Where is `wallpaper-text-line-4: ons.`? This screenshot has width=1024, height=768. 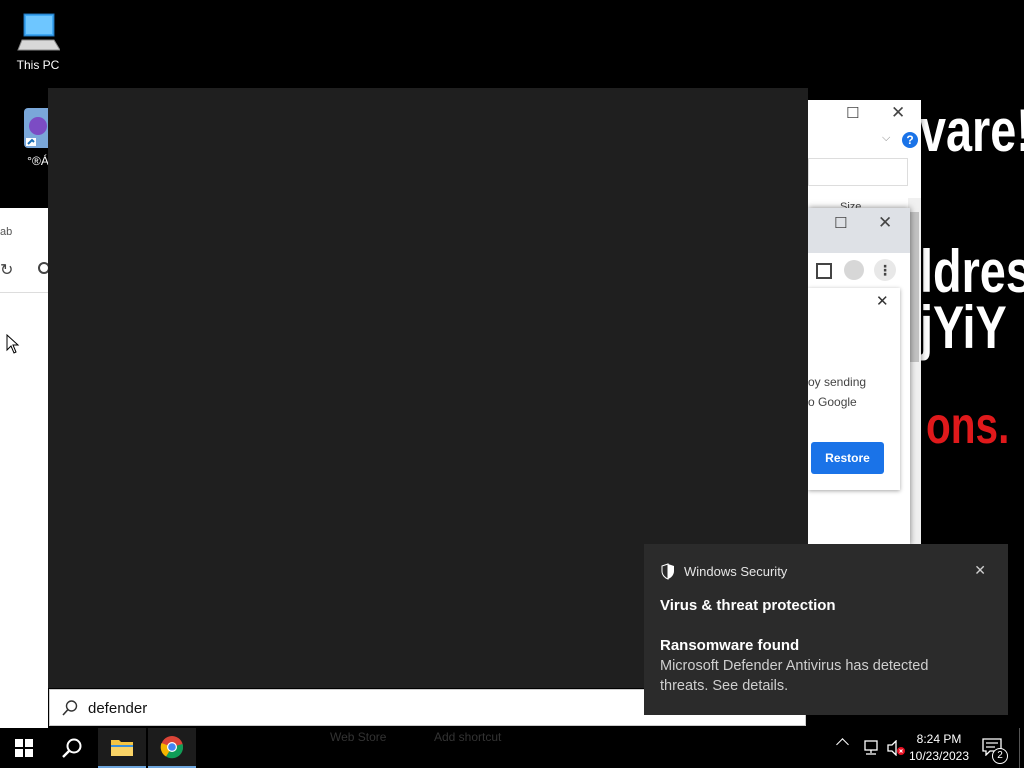 wallpaper-text-line-4: ons. is located at coordinates (968, 426).